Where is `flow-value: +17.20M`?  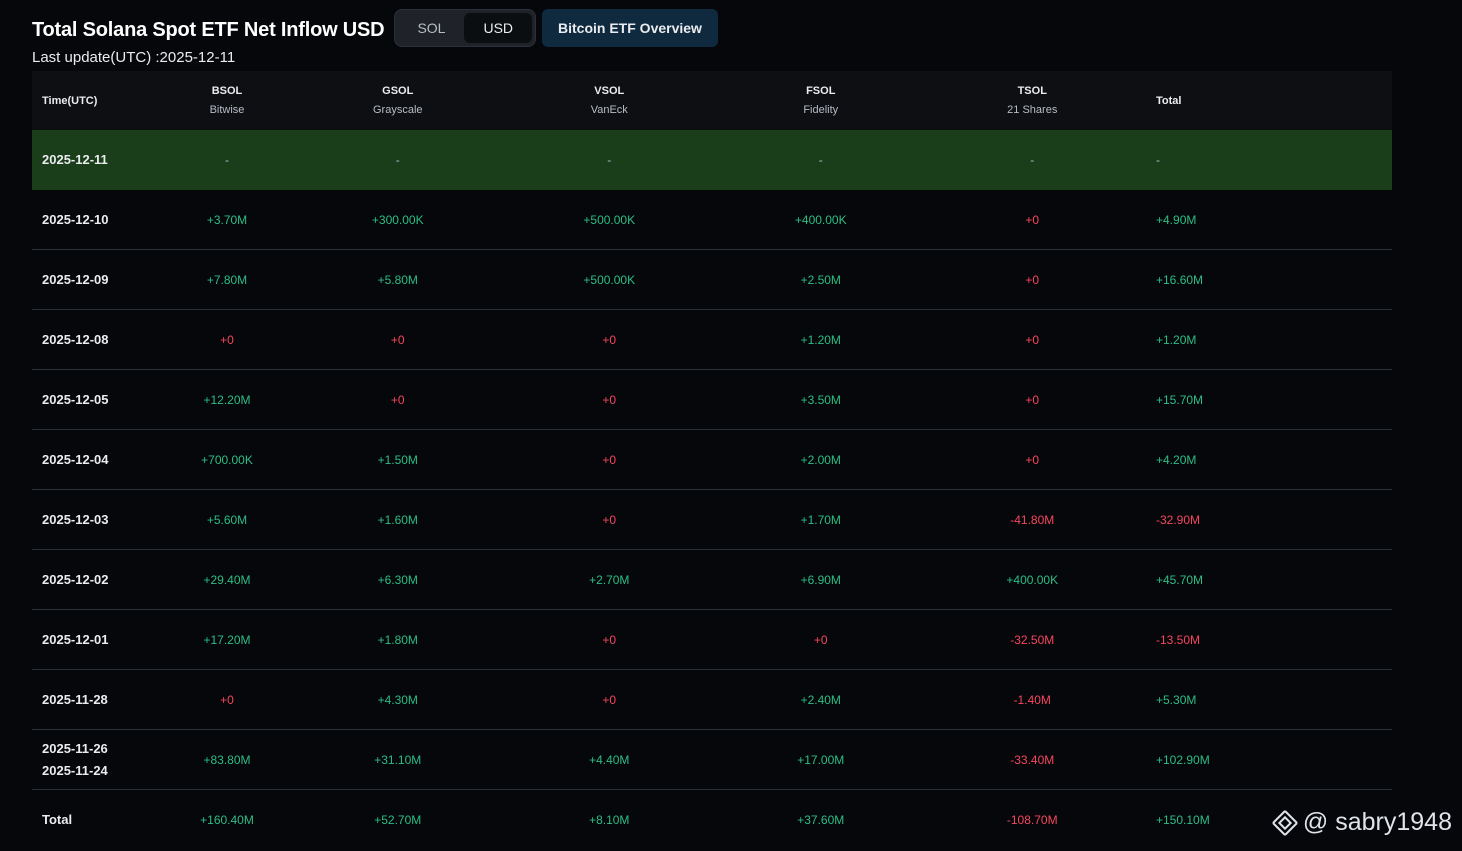
flow-value: +17.20M is located at coordinates (227, 639).